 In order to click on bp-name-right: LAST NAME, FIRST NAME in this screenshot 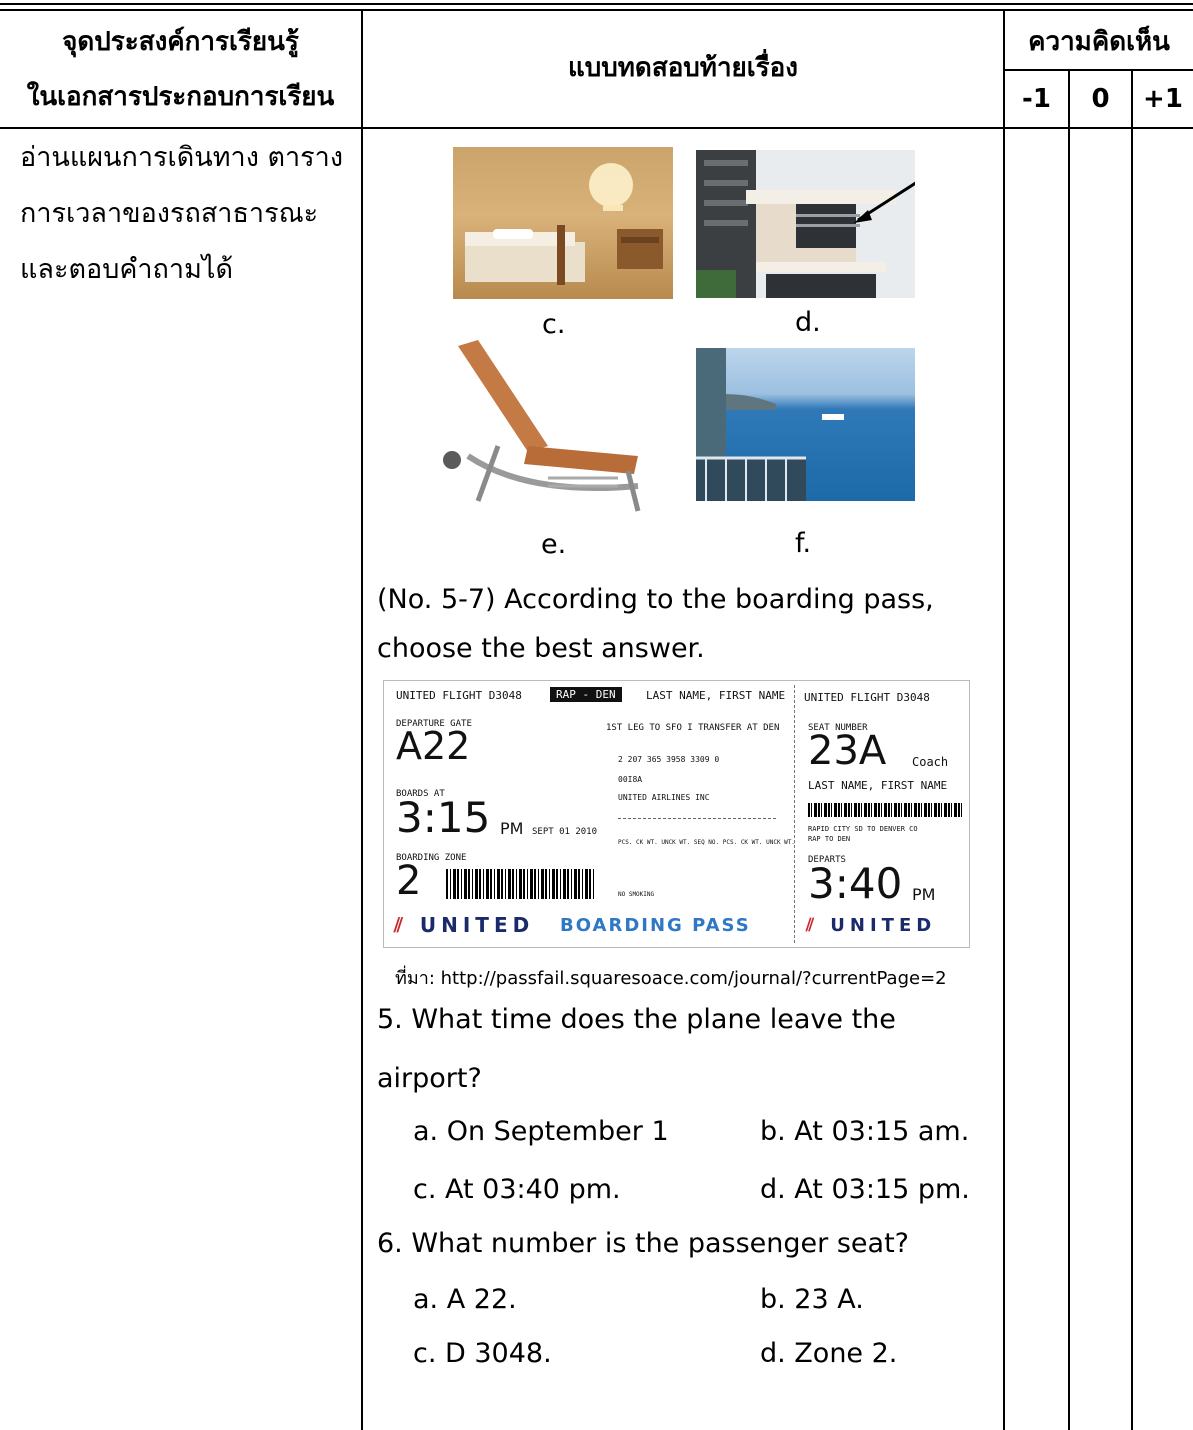, I will do `click(878, 785)`.